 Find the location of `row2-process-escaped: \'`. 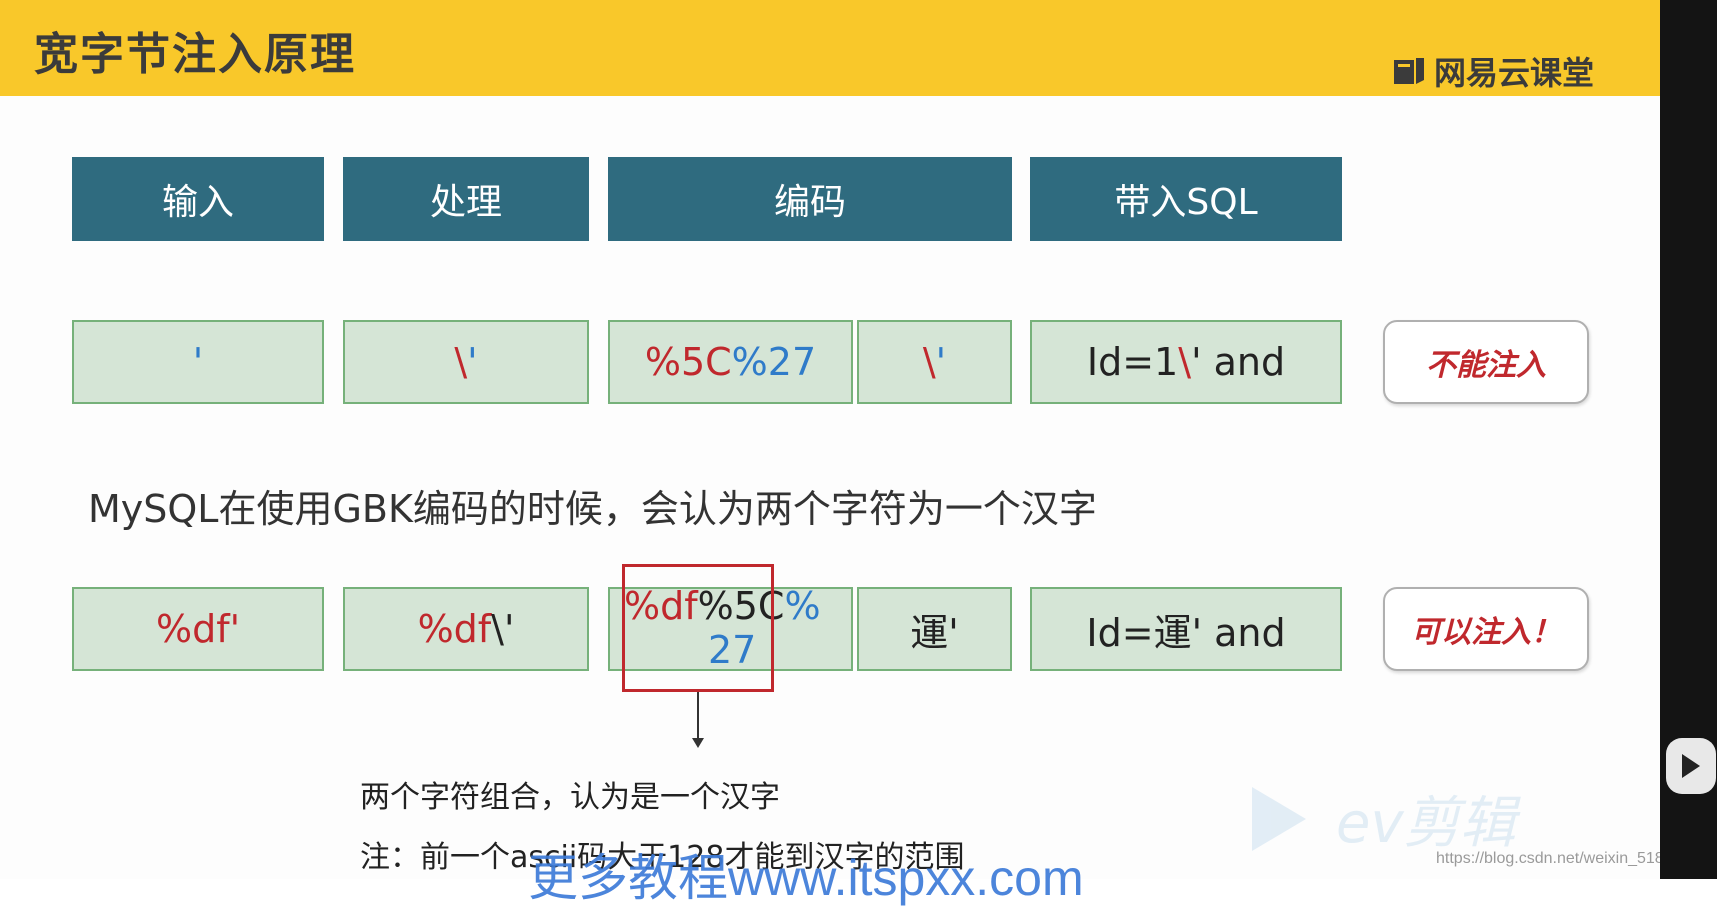

row2-process-escaped: \' is located at coordinates (503, 629).